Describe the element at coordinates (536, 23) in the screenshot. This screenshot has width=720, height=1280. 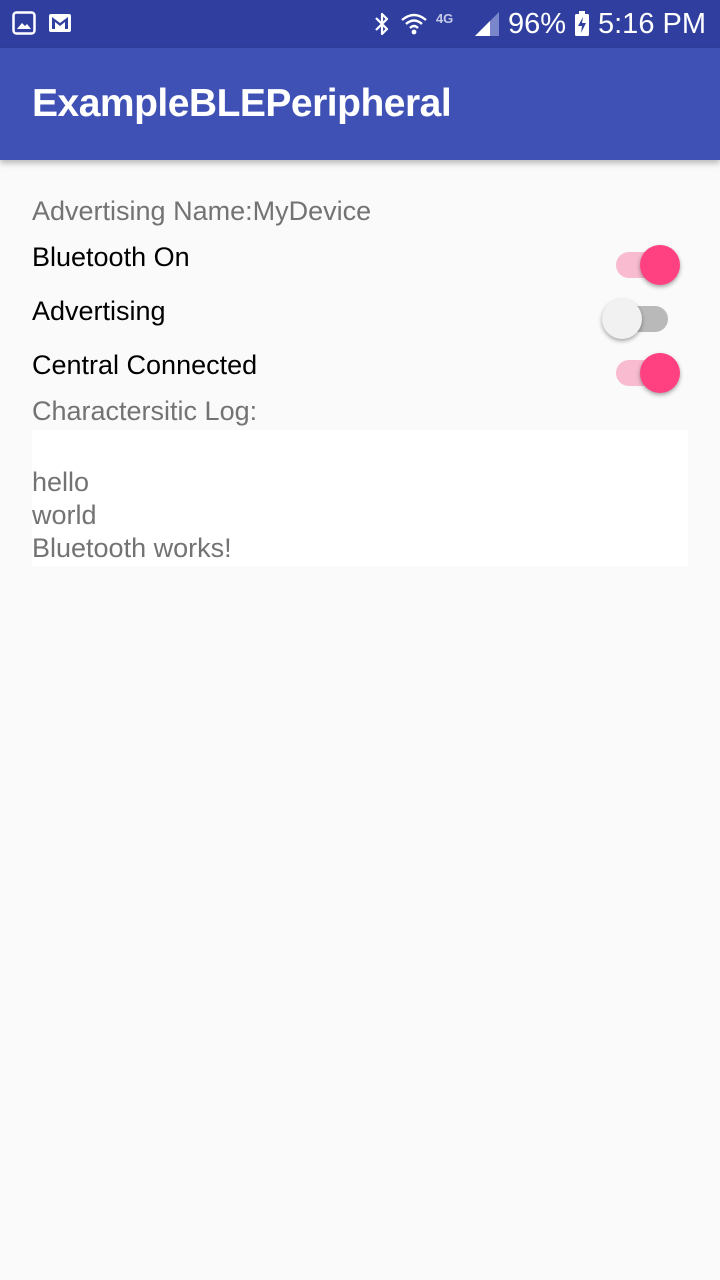
I see `battery-percentage: 96%` at that location.